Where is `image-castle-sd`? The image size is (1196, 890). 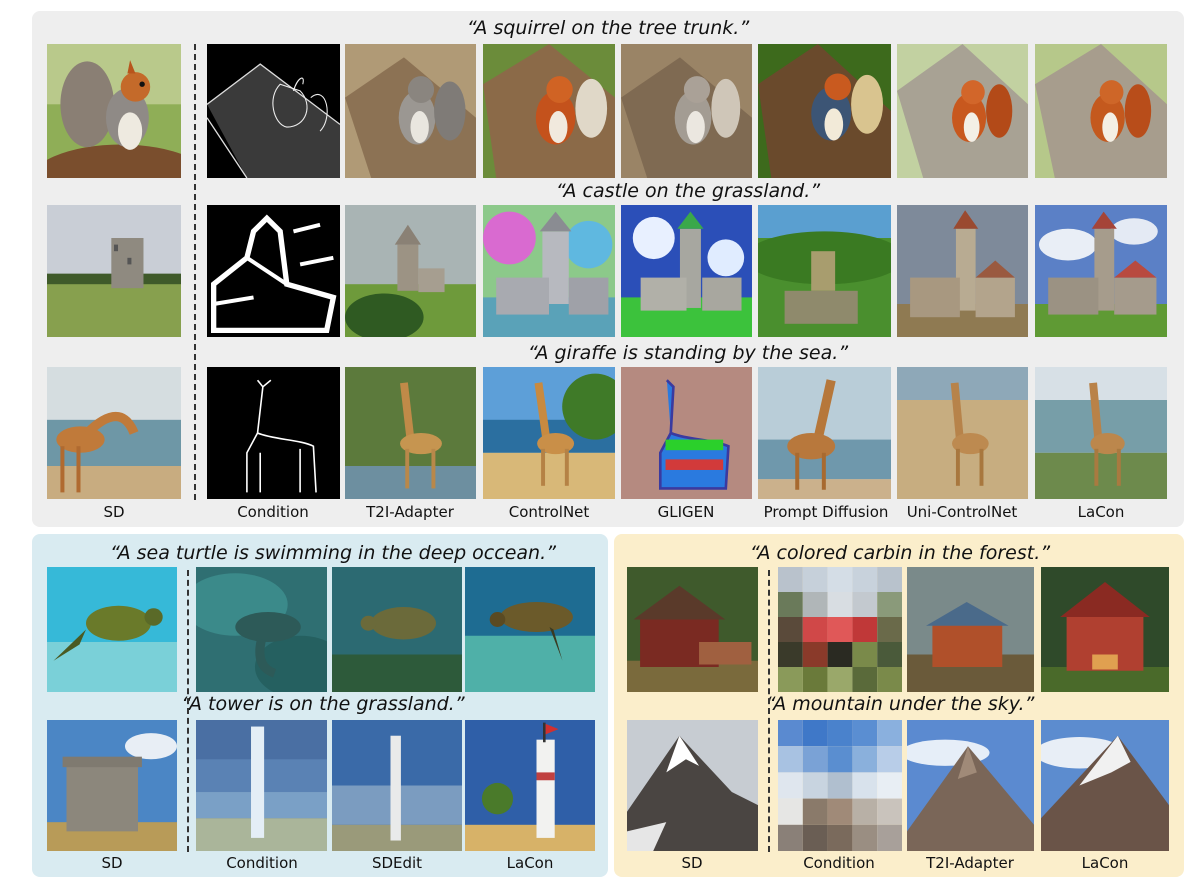 image-castle-sd is located at coordinates (114, 271).